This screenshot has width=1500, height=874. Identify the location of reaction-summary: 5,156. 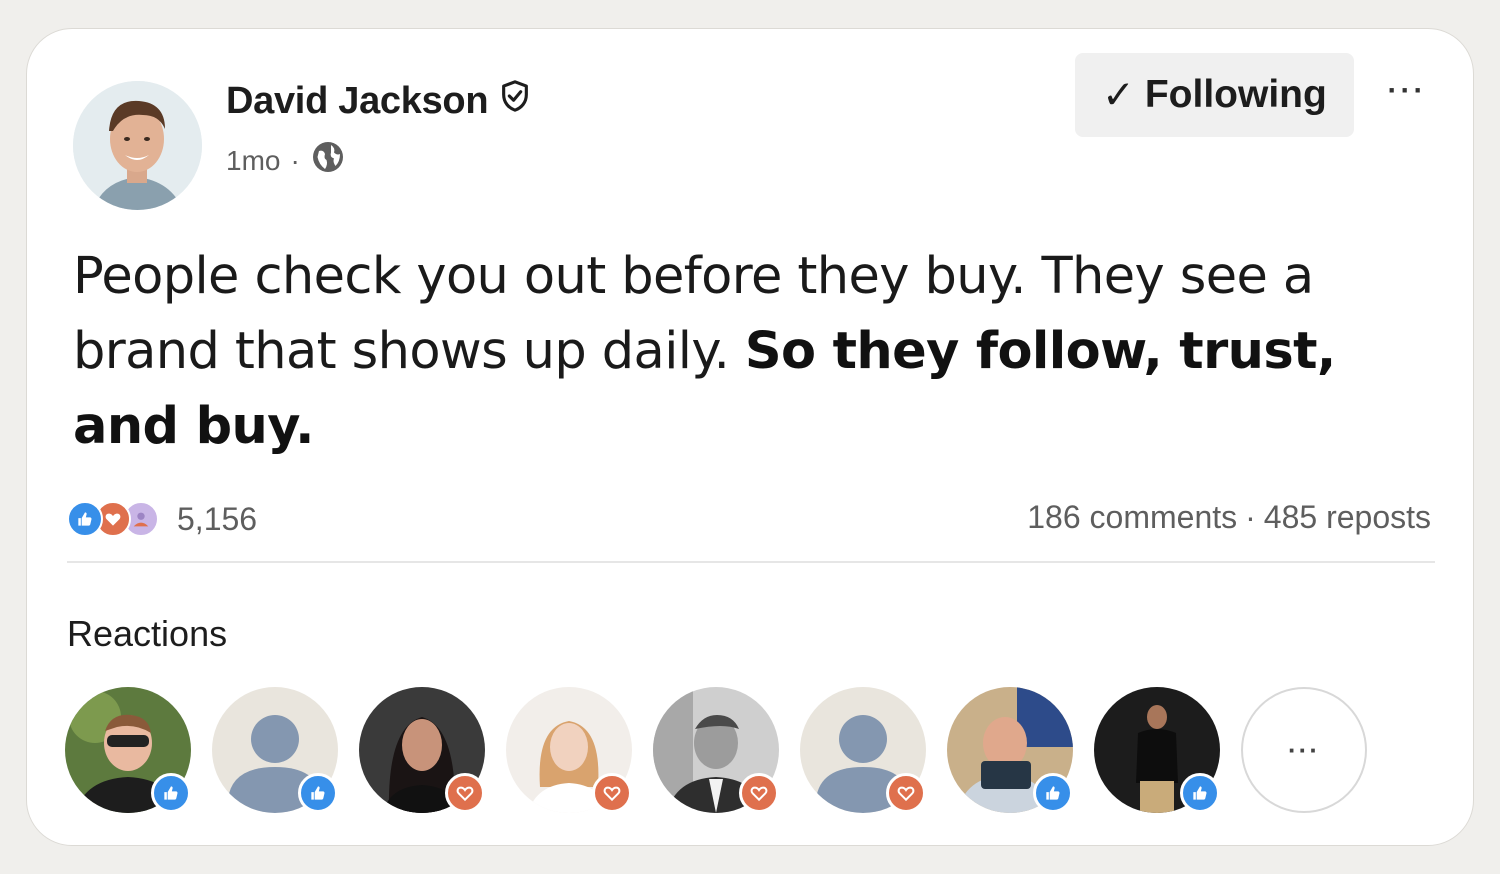
(162, 519).